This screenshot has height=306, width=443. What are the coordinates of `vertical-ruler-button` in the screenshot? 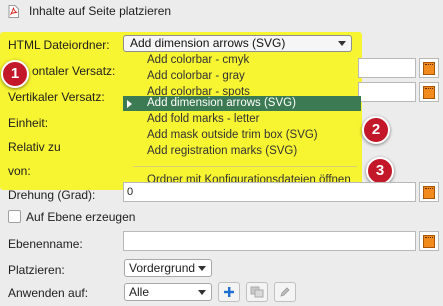 It's located at (429, 92).